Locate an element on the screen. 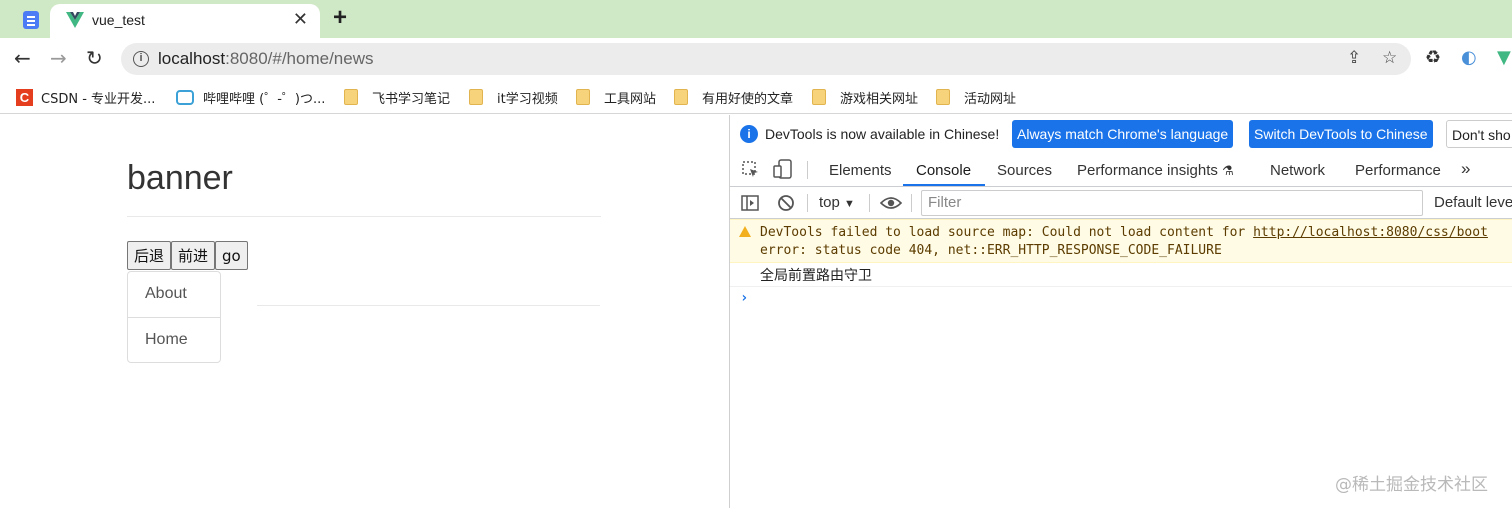 This screenshot has width=1512, height=508. bookmark-folder-it: it学习视频 is located at coordinates (513, 97).